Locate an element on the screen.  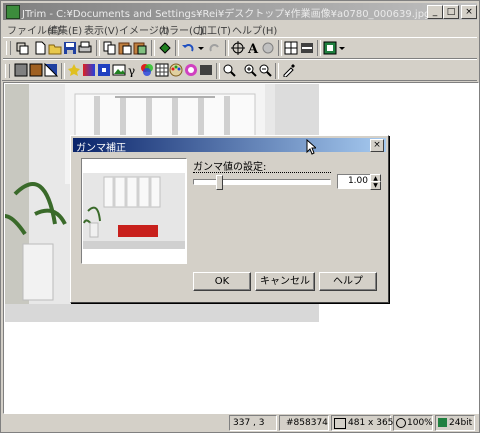
crosshair-icon is located at coordinates (238, 48).